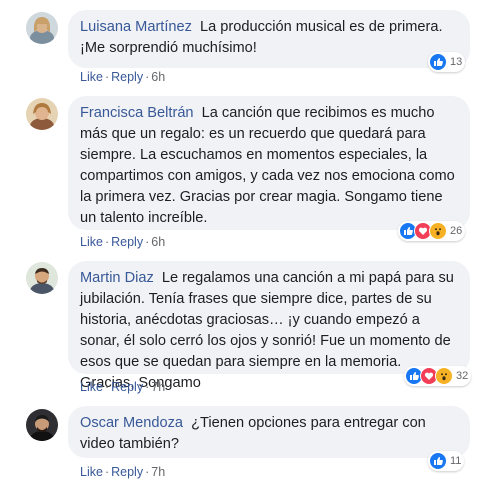 This screenshot has width=500, height=500. I want to click on reaction-count: 13, so click(456, 62).